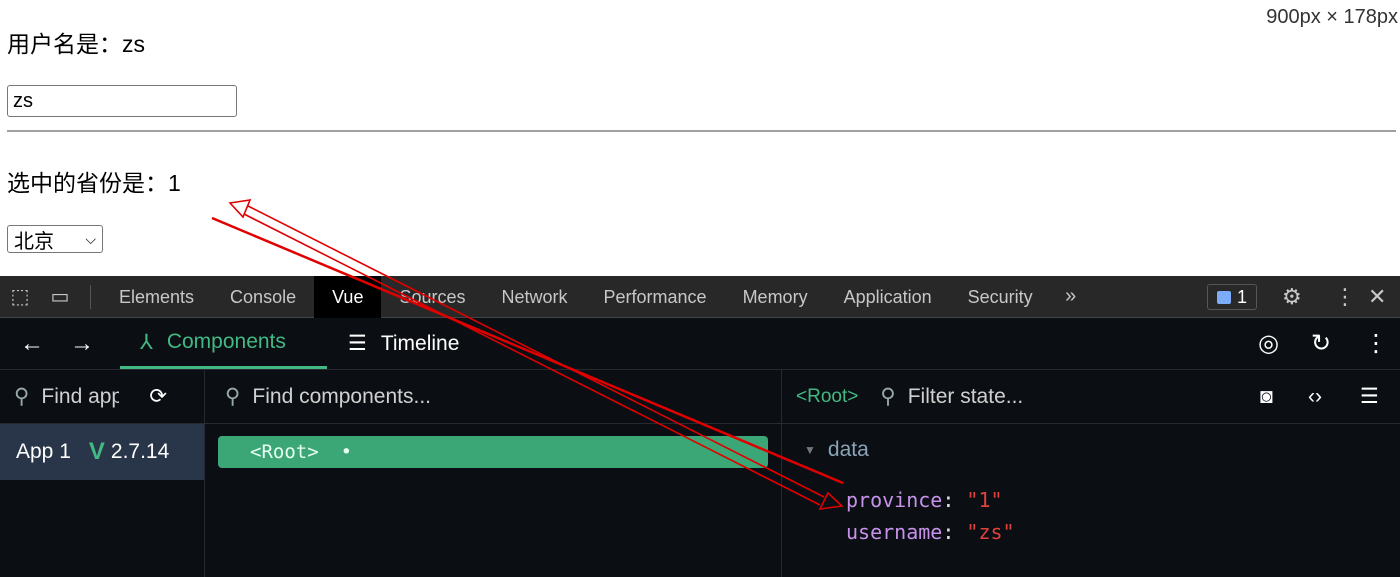  What do you see at coordinates (348, 296) in the screenshot?
I see `tab-vue: Vue` at bounding box center [348, 296].